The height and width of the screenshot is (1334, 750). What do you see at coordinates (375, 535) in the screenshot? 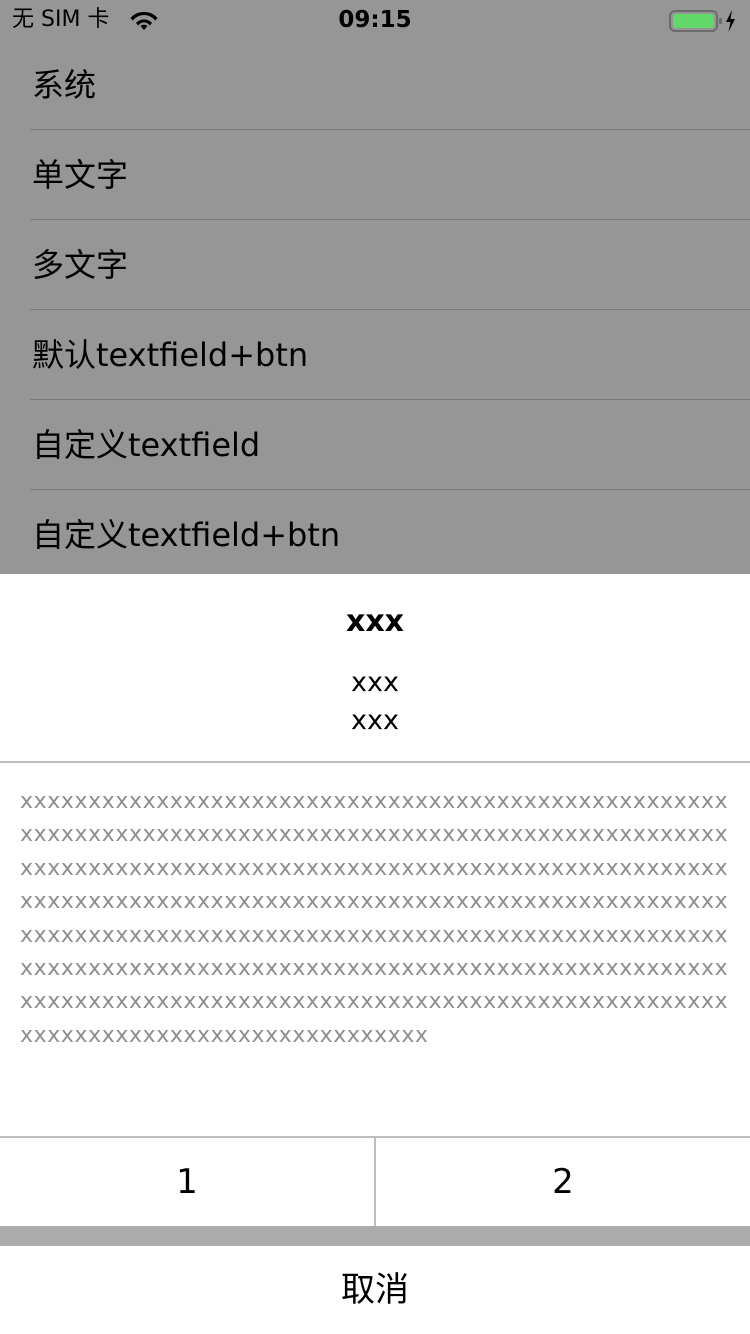
I see `list-item-custom-textfield-btn: 自定义textfield+btn` at bounding box center [375, 535].